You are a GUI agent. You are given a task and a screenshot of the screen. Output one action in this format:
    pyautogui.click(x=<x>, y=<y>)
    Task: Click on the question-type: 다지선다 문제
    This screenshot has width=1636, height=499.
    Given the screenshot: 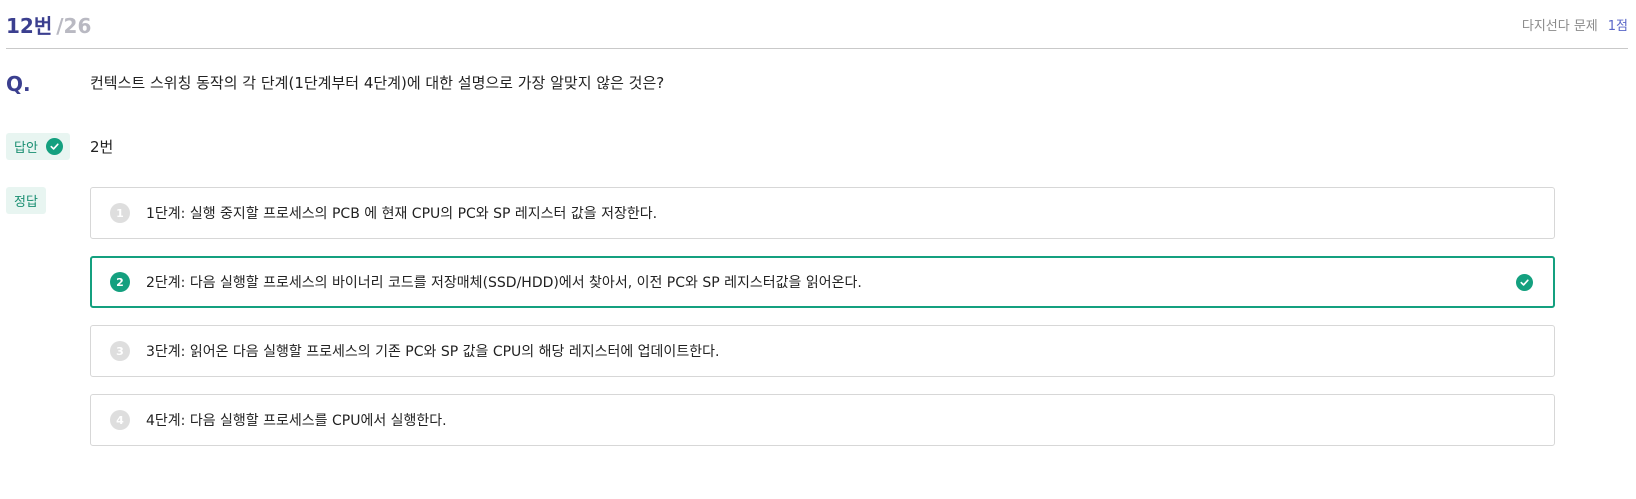 What is the action you would take?
    pyautogui.click(x=1559, y=26)
    